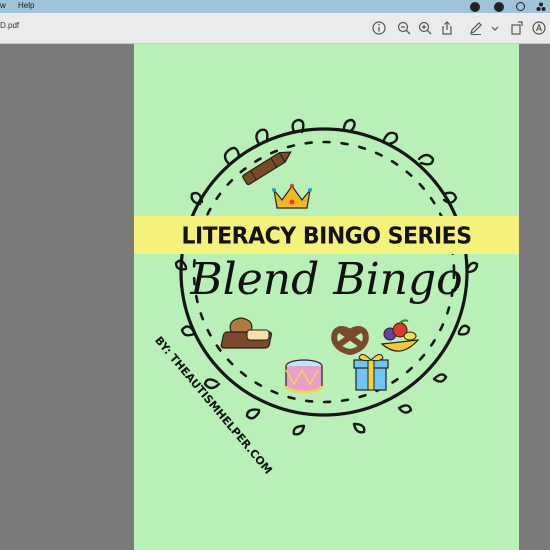  What do you see at coordinates (275, 6) in the screenshot?
I see `menu-bar: w Help` at bounding box center [275, 6].